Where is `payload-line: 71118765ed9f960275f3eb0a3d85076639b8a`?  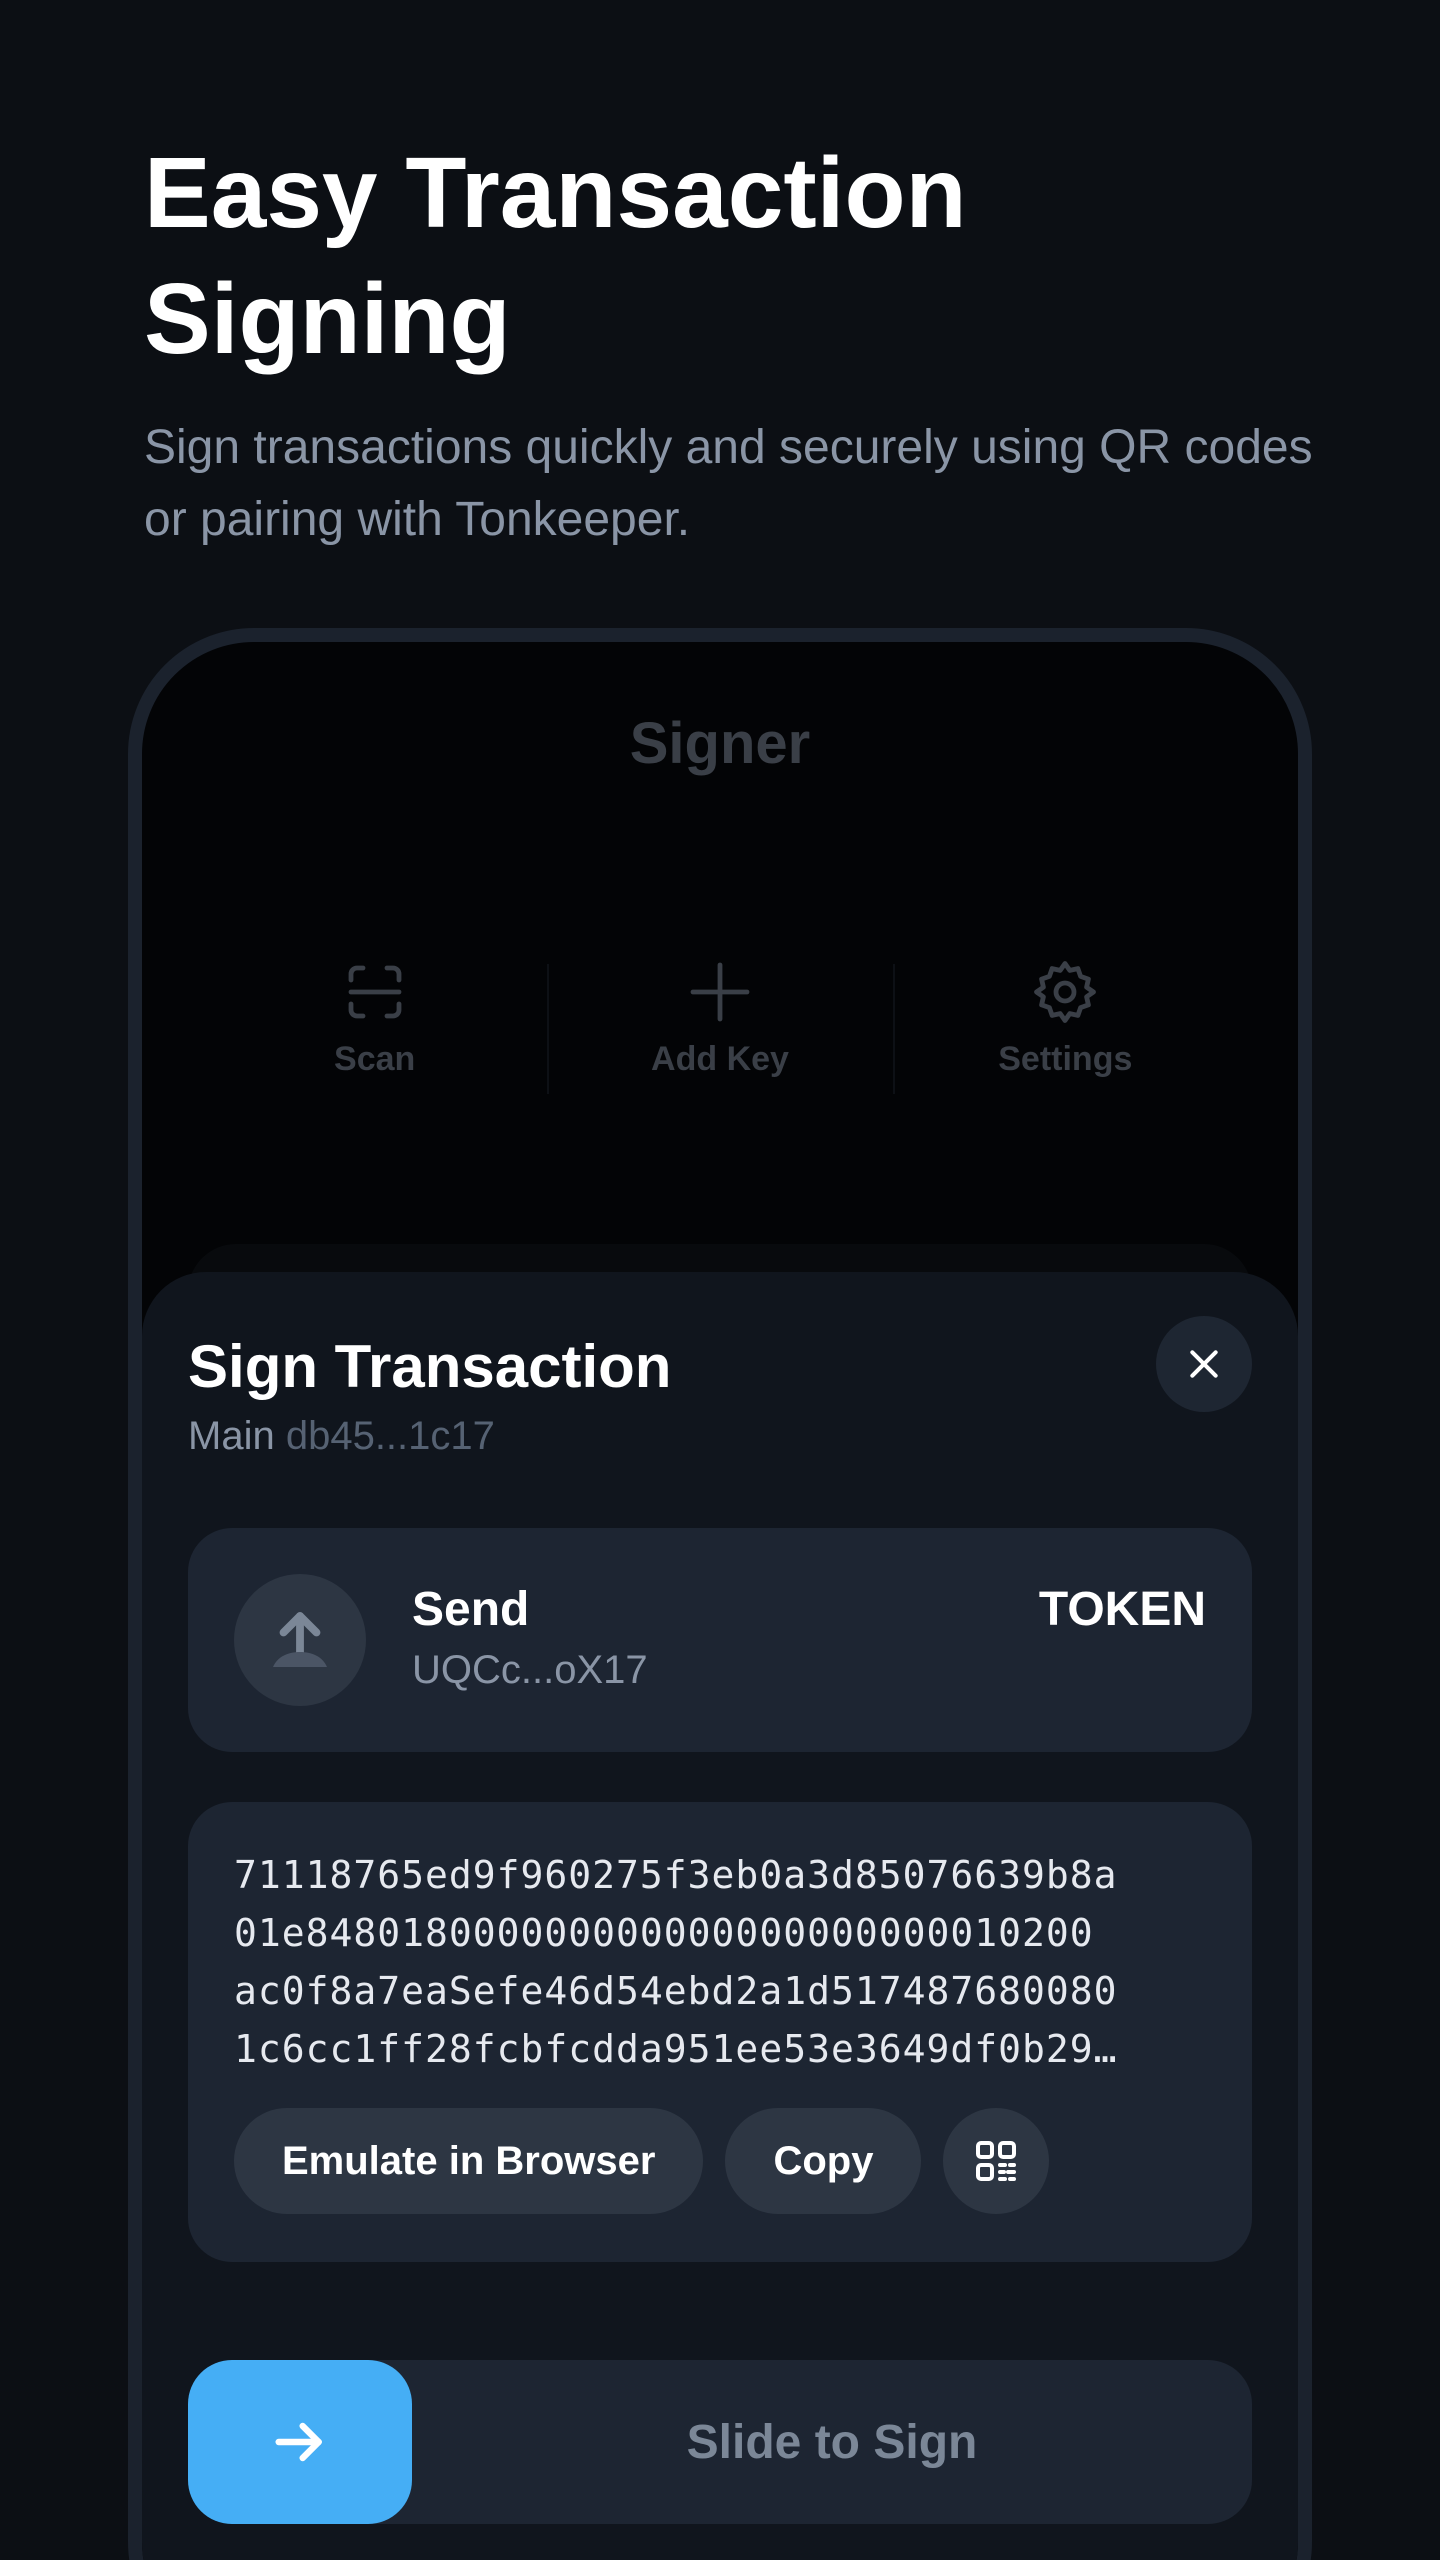 payload-line: 71118765ed9f960275f3eb0a3d85076639b8a is located at coordinates (676, 1875).